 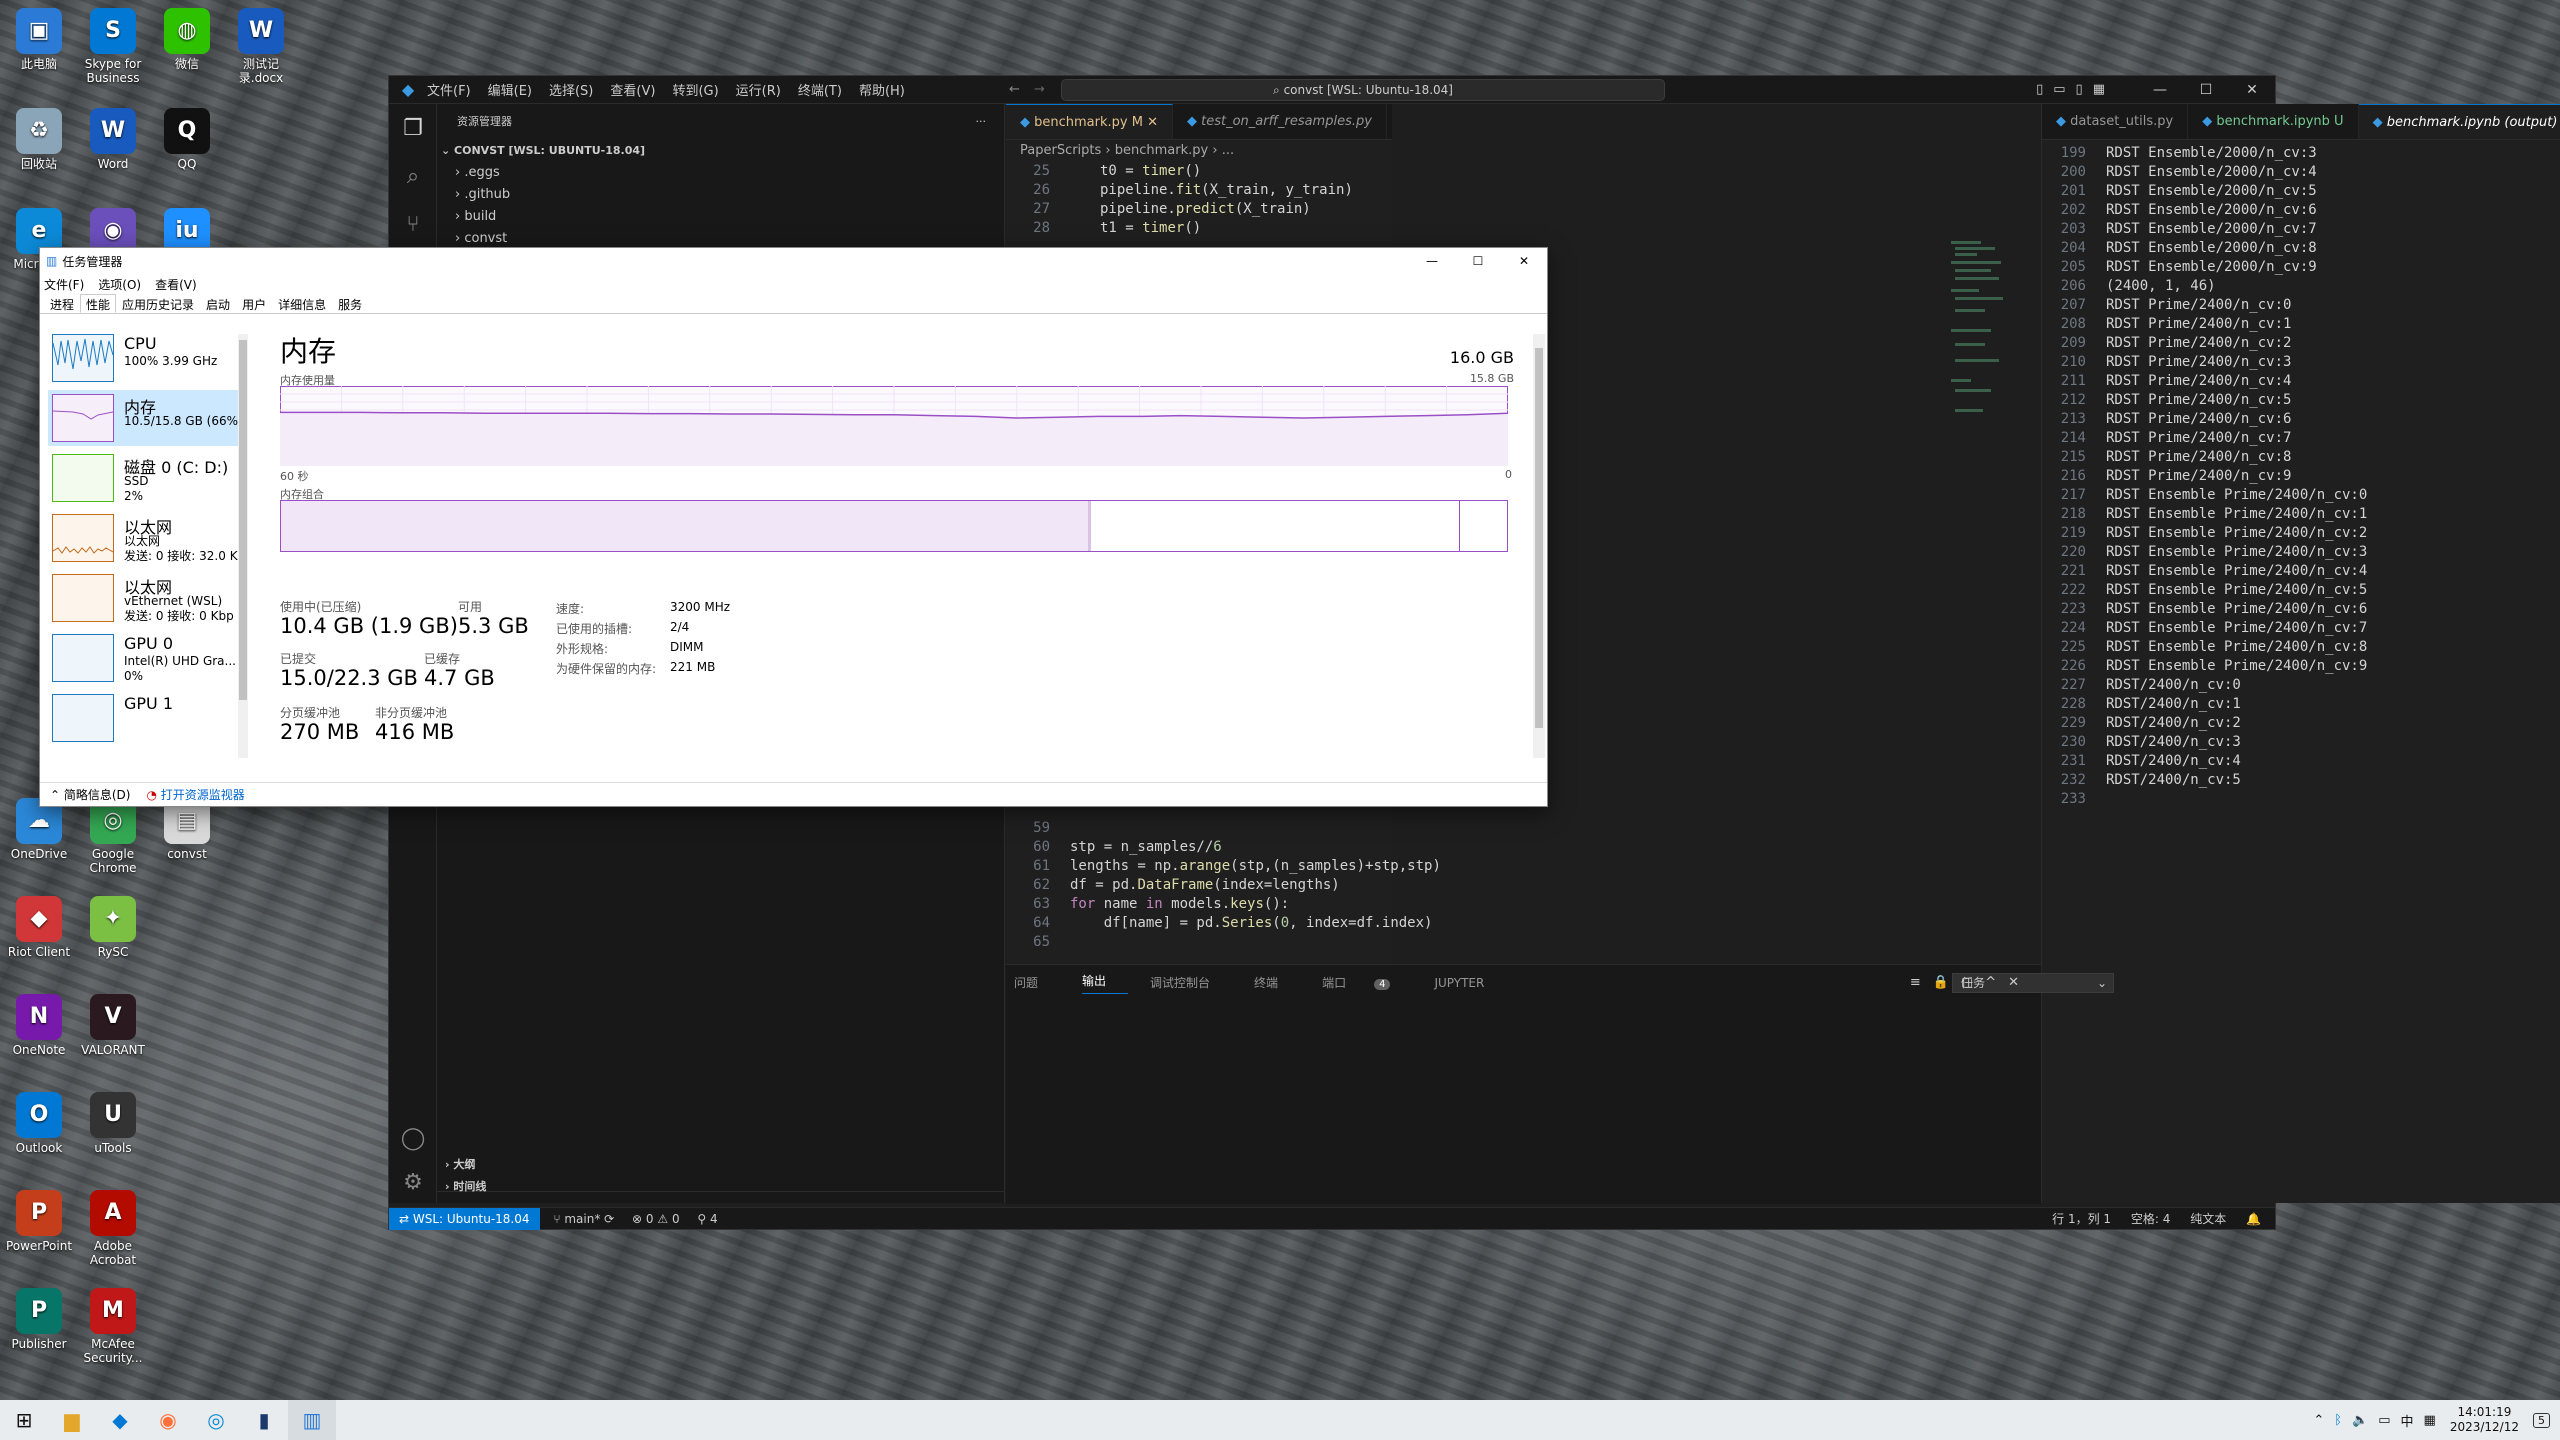 I want to click on panel-action-icons: ≡🔒▢^✕, so click(x=1970, y=982).